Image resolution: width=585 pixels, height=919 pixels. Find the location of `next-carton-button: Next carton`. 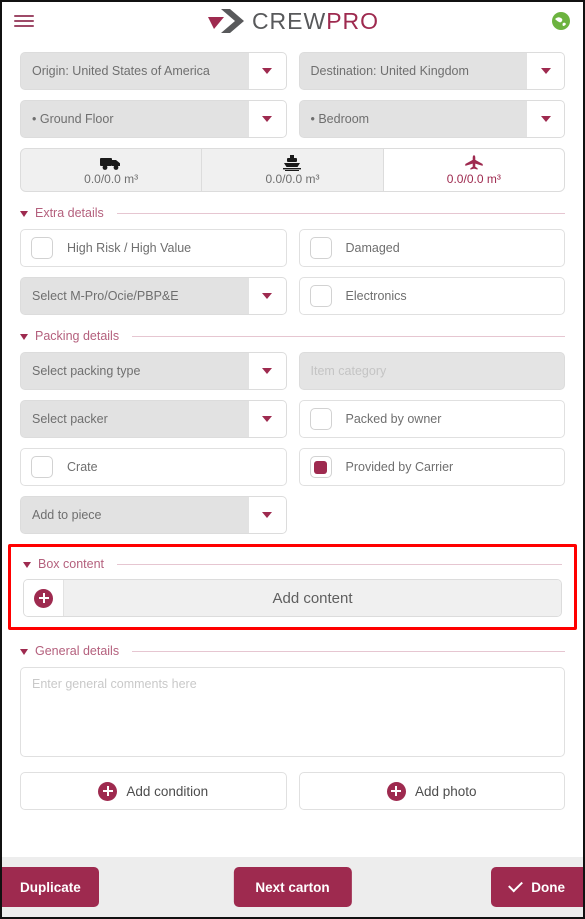

next-carton-button: Next carton is located at coordinates (292, 887).